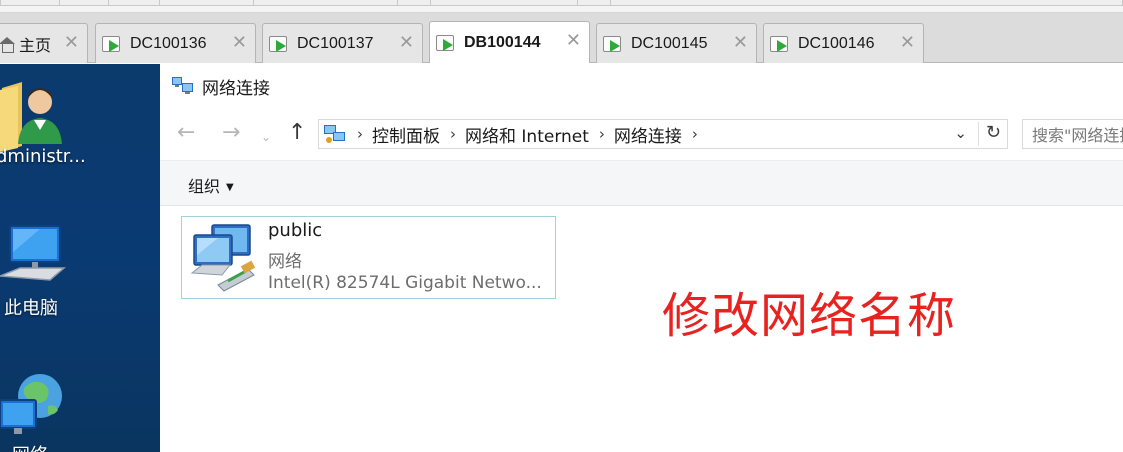  I want to click on refresh-icon: ↻, so click(989, 134).